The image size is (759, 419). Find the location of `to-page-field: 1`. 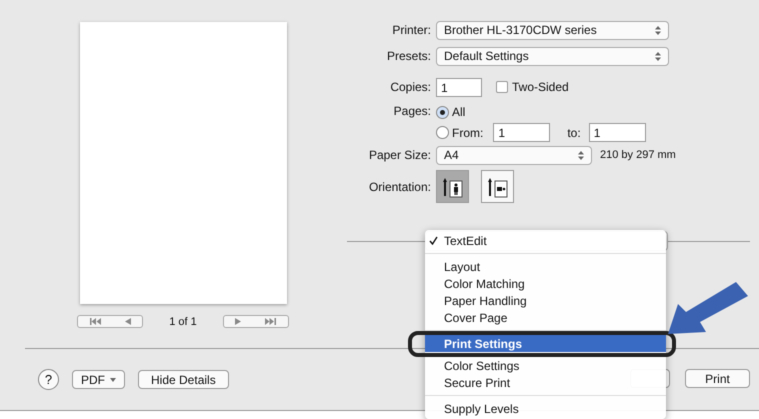

to-page-field: 1 is located at coordinates (617, 132).